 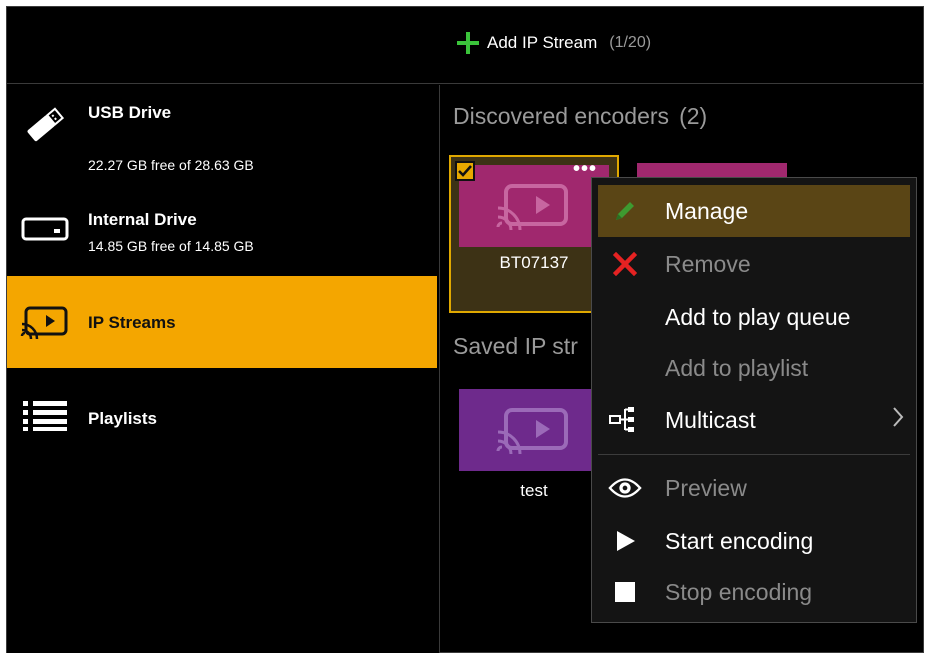 What do you see at coordinates (45, 125) in the screenshot?
I see `usb-drive-icon` at bounding box center [45, 125].